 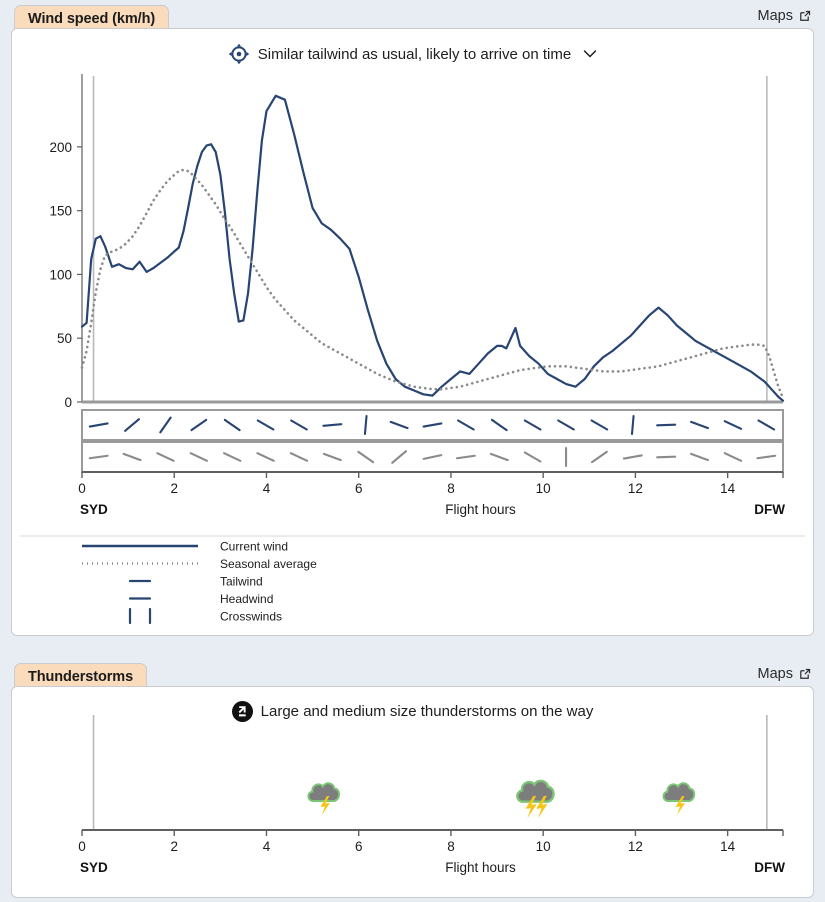 I want to click on wind-maps-link: Maps, so click(x=784, y=16).